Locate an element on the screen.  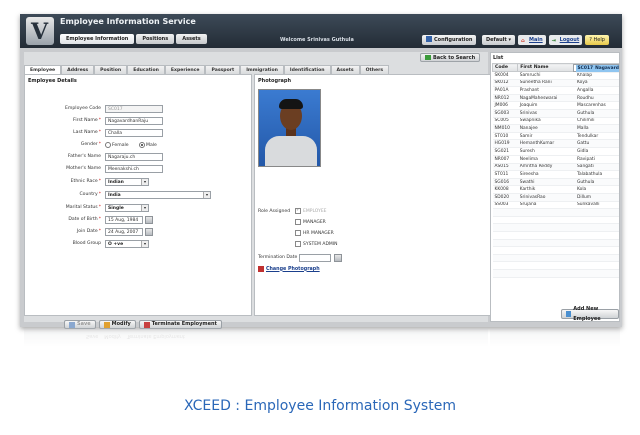
date-of-birth-field: 15 Aug, 1984 is located at coordinates (124, 220).